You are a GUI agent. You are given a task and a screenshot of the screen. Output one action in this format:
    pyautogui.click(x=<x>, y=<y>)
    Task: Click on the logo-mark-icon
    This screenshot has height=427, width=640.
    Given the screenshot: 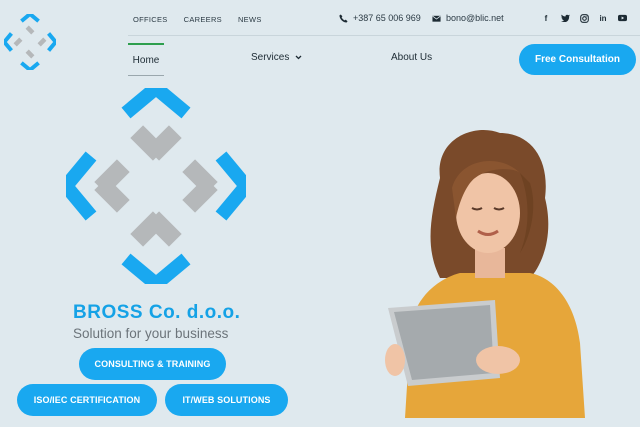 What is the action you would take?
    pyautogui.click(x=156, y=186)
    